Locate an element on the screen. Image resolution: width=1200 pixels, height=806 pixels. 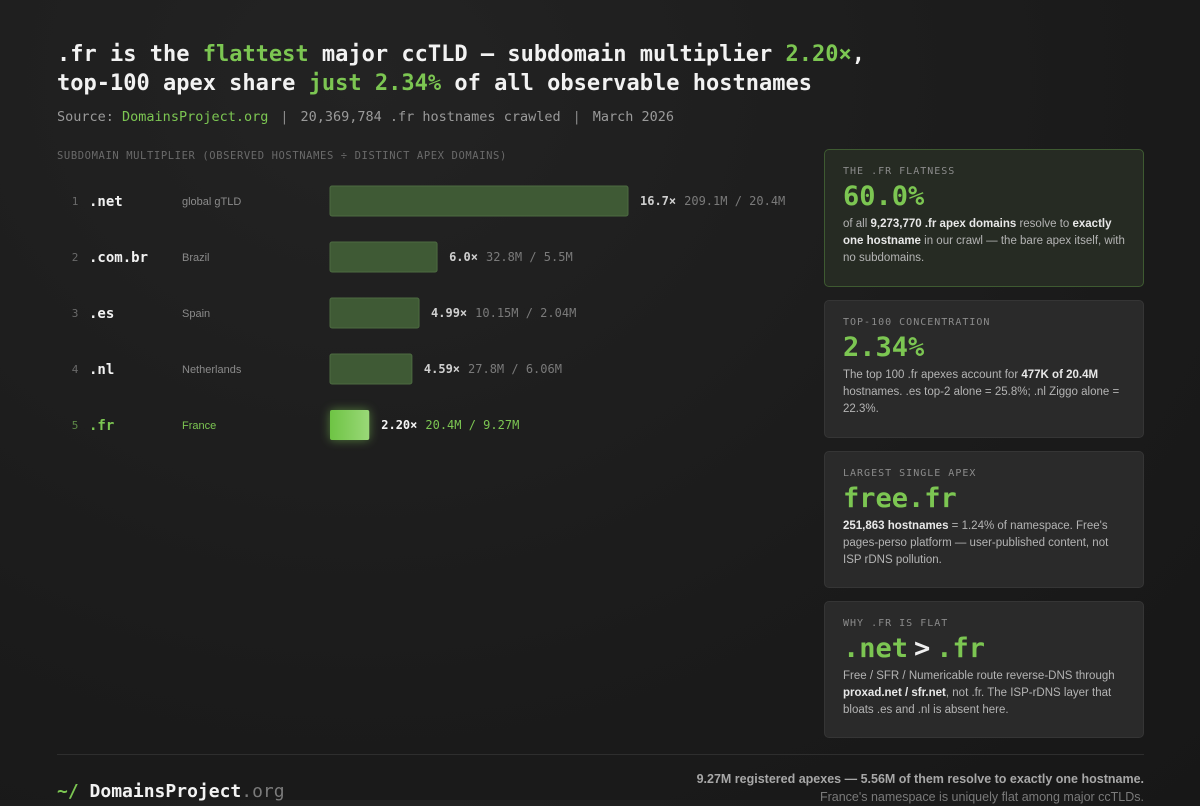
card-big-value: 2.34% is located at coordinates (884, 347).